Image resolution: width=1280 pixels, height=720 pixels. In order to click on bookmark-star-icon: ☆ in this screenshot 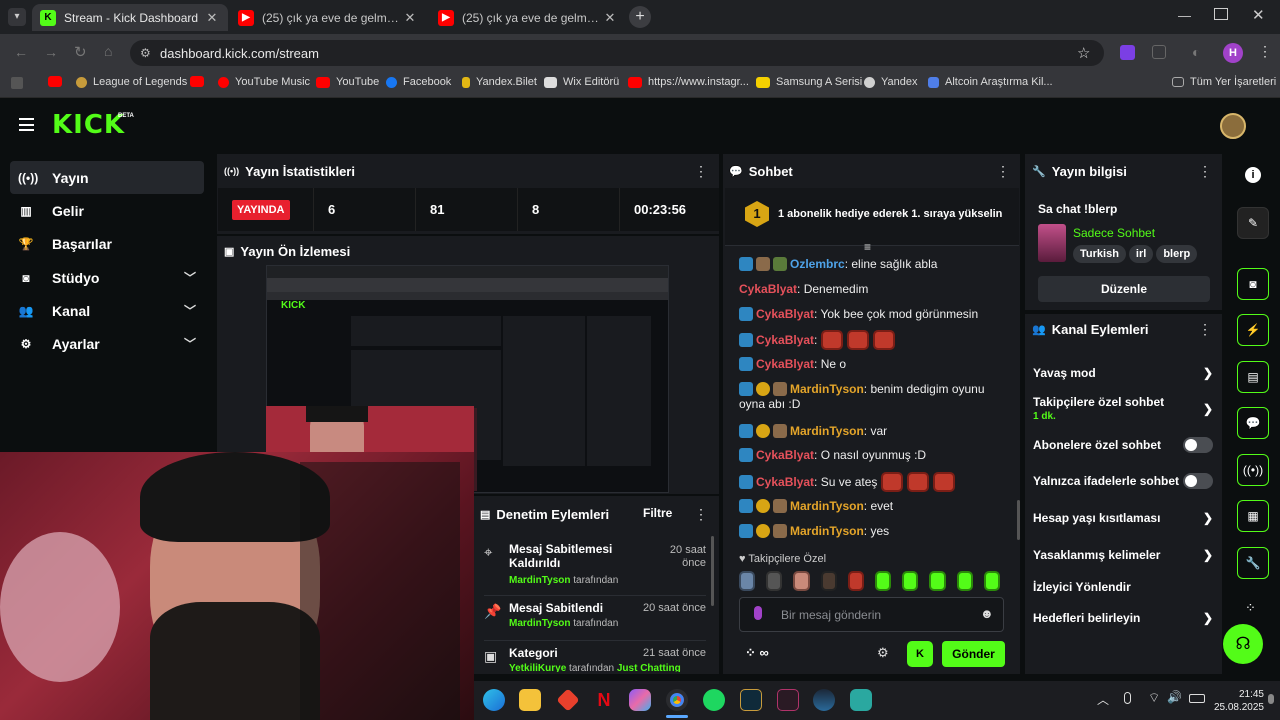, I will do `click(1083, 53)`.